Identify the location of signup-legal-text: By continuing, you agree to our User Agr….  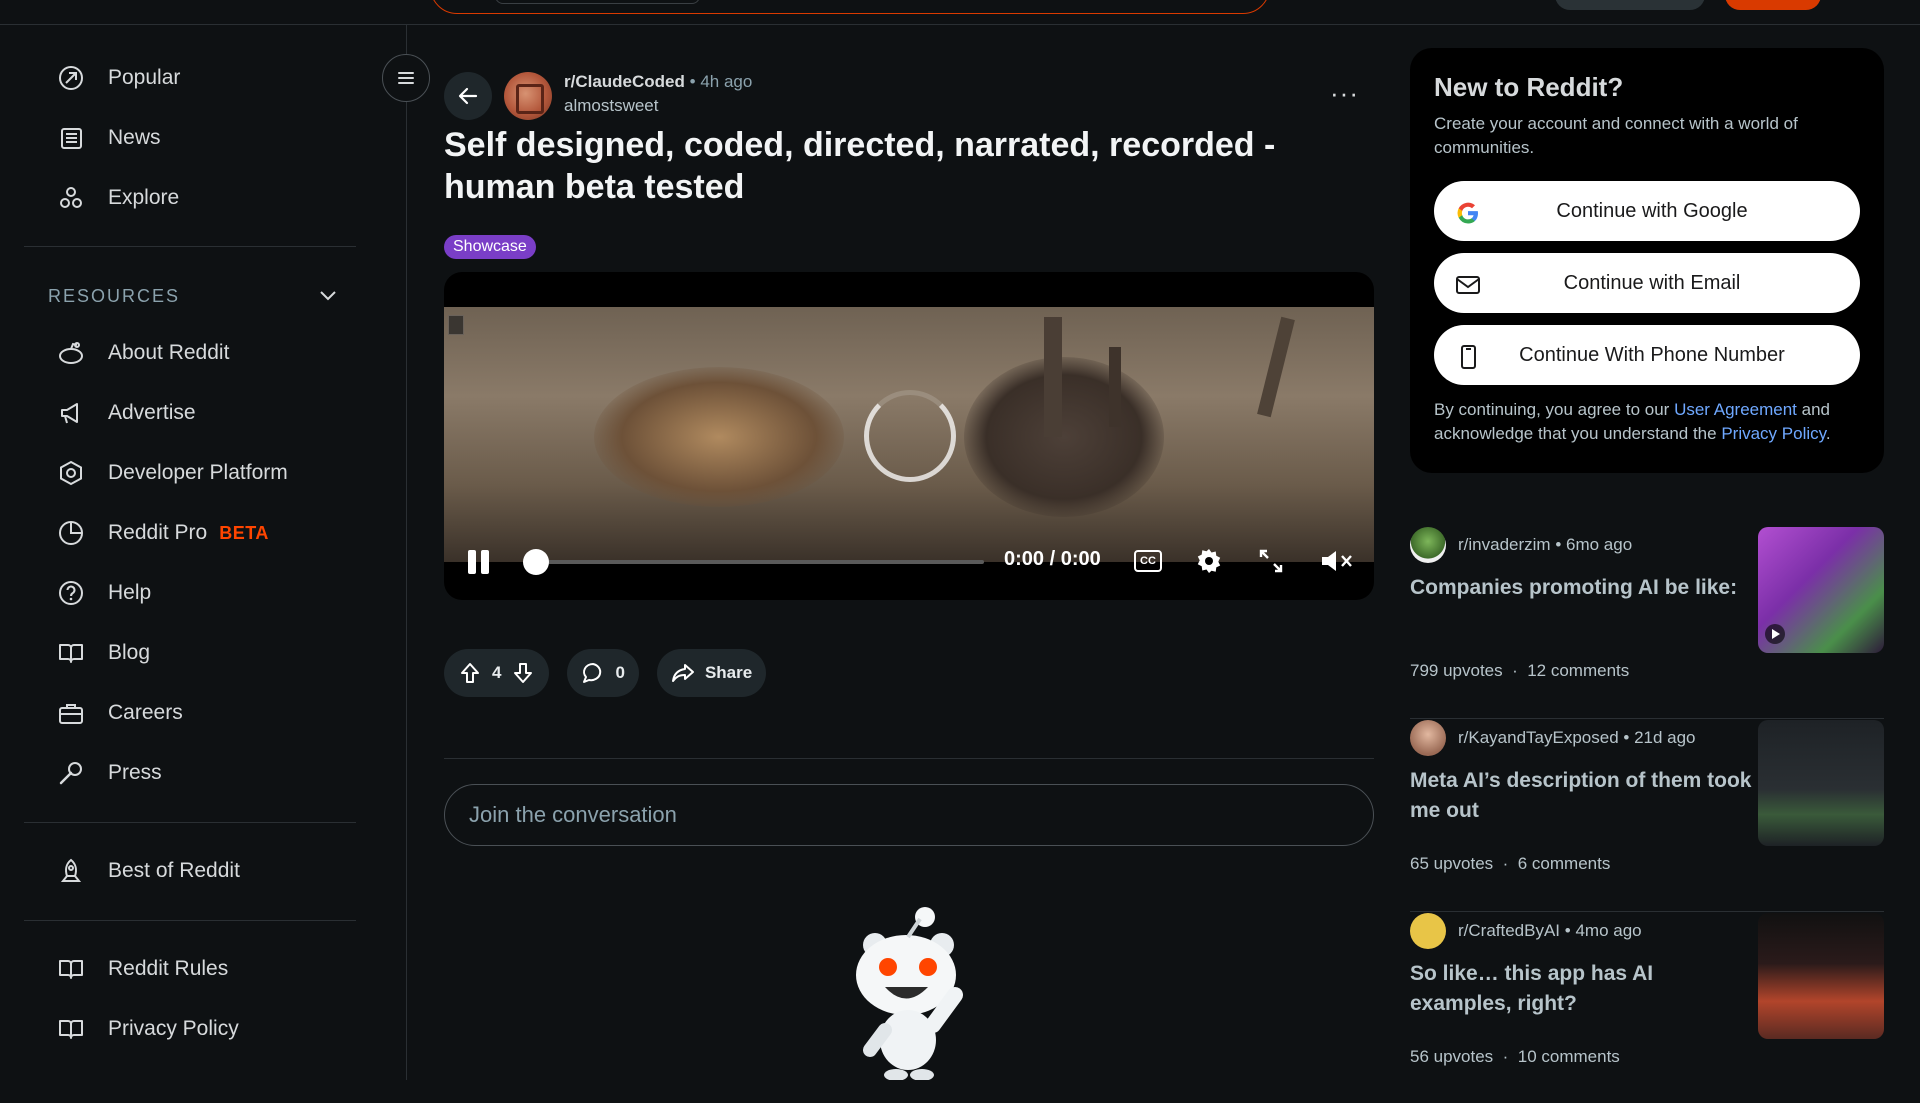
(1649, 422).